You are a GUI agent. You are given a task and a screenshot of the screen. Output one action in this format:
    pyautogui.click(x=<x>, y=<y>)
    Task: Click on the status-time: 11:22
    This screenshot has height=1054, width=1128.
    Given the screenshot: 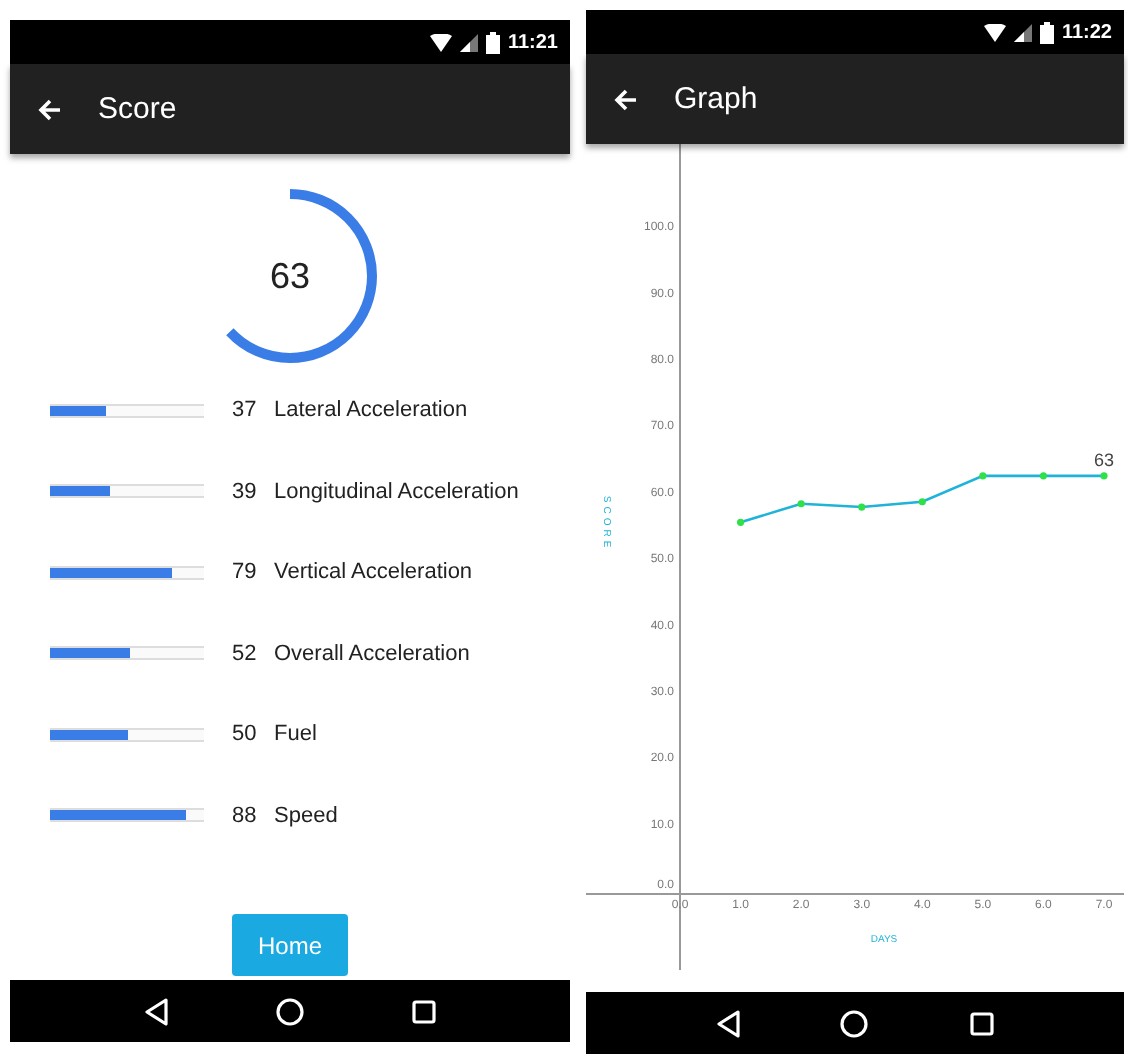 What is the action you would take?
    pyautogui.click(x=1086, y=32)
    